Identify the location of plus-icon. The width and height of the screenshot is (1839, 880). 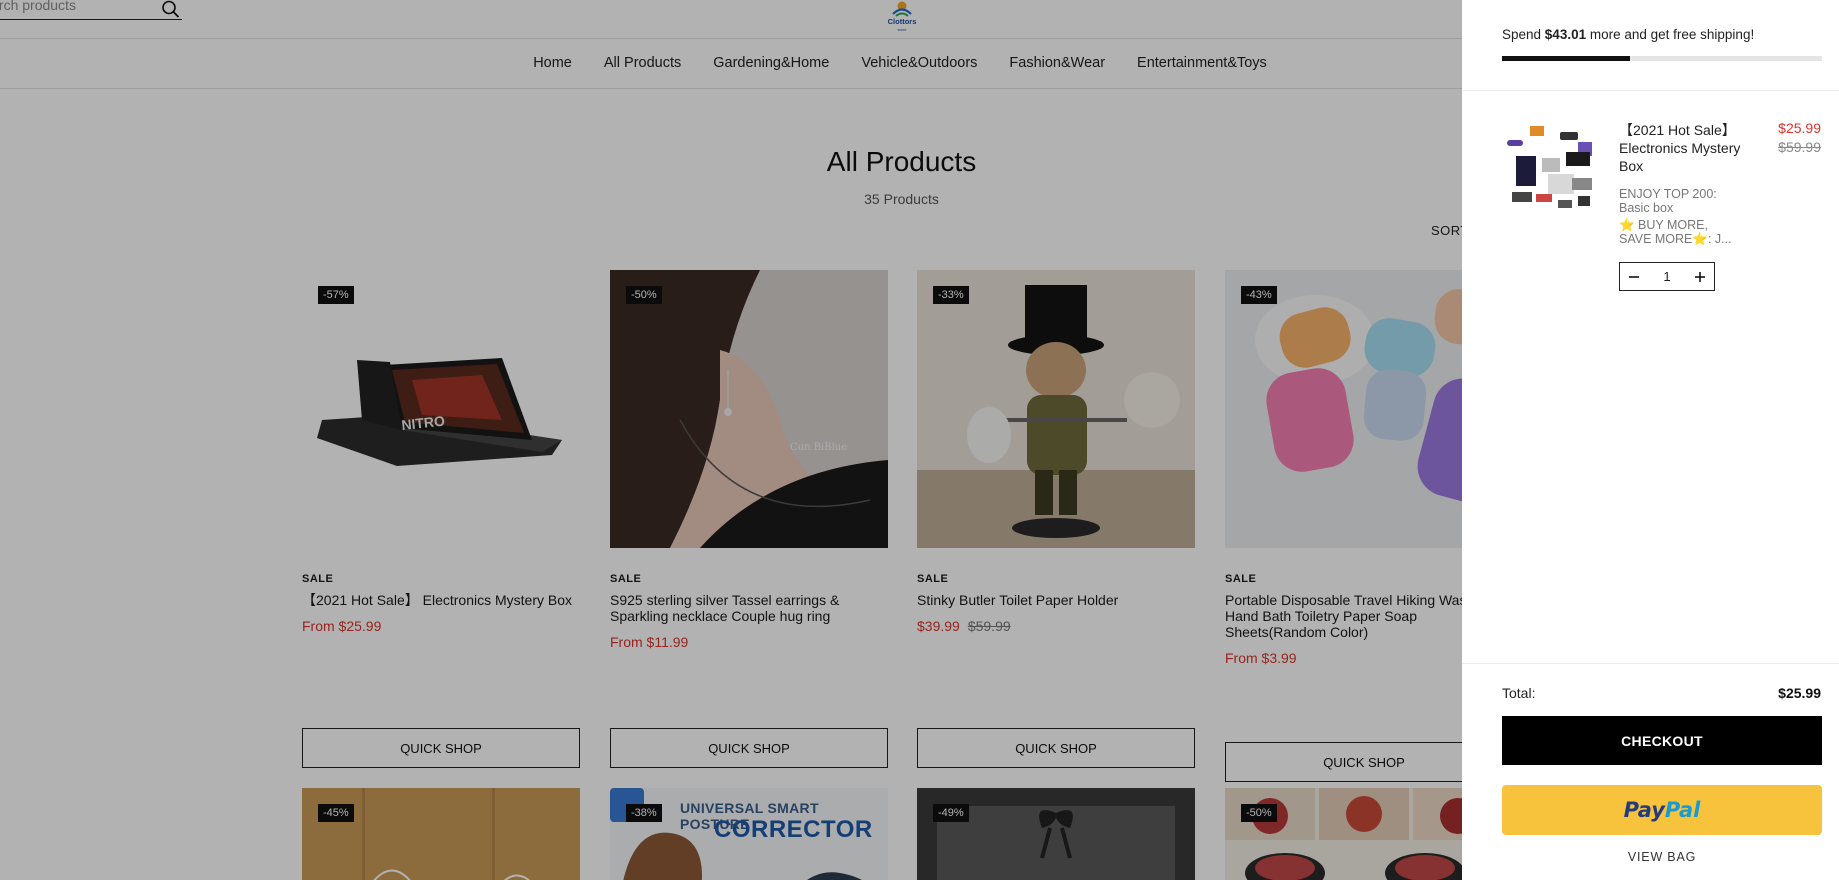
(1699, 276).